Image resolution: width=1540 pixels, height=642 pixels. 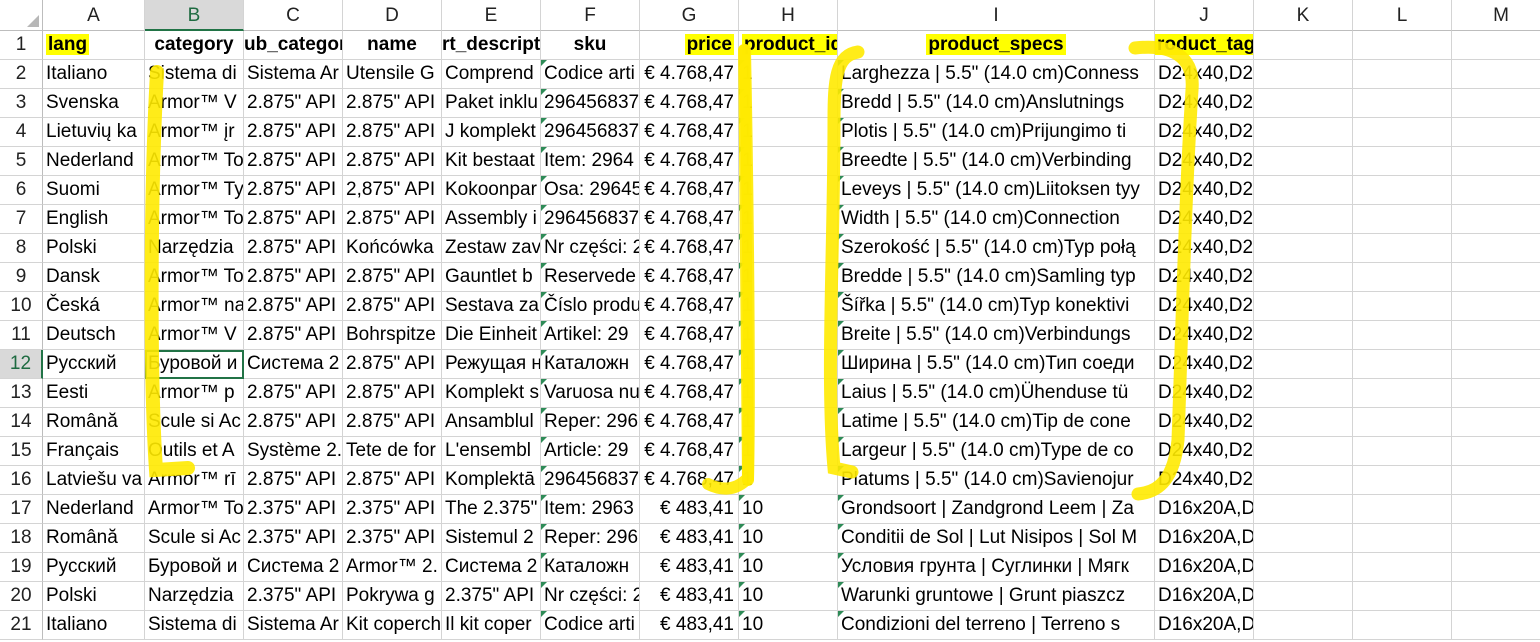 I want to click on column-header-e: E, so click(x=491, y=15).